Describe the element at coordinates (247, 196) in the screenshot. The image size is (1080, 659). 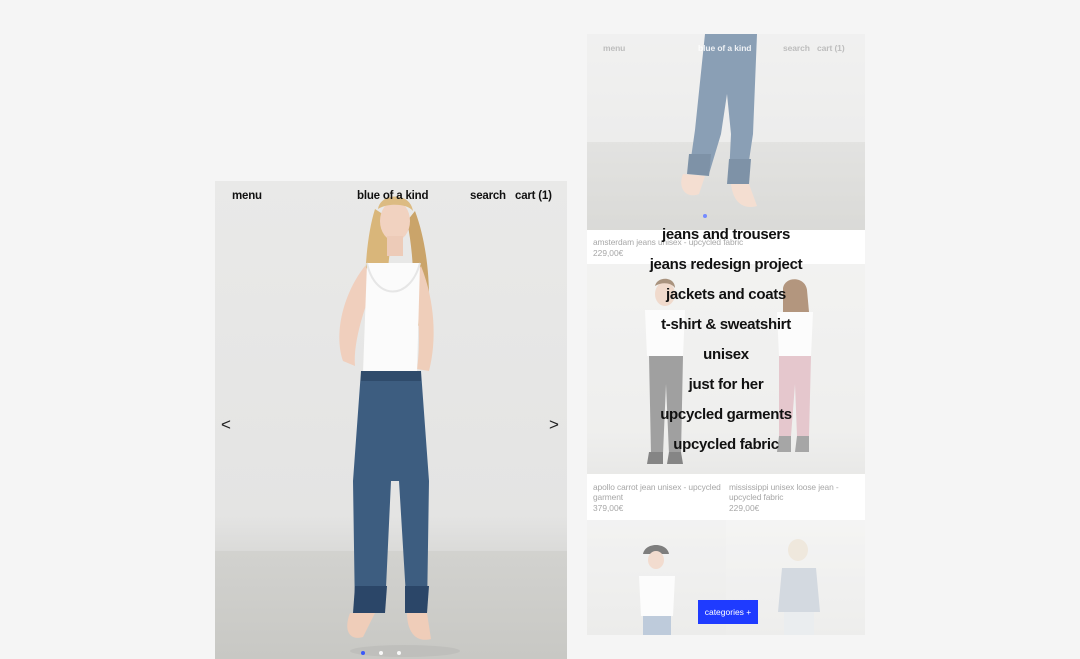
I see `menu-button: menu` at that location.